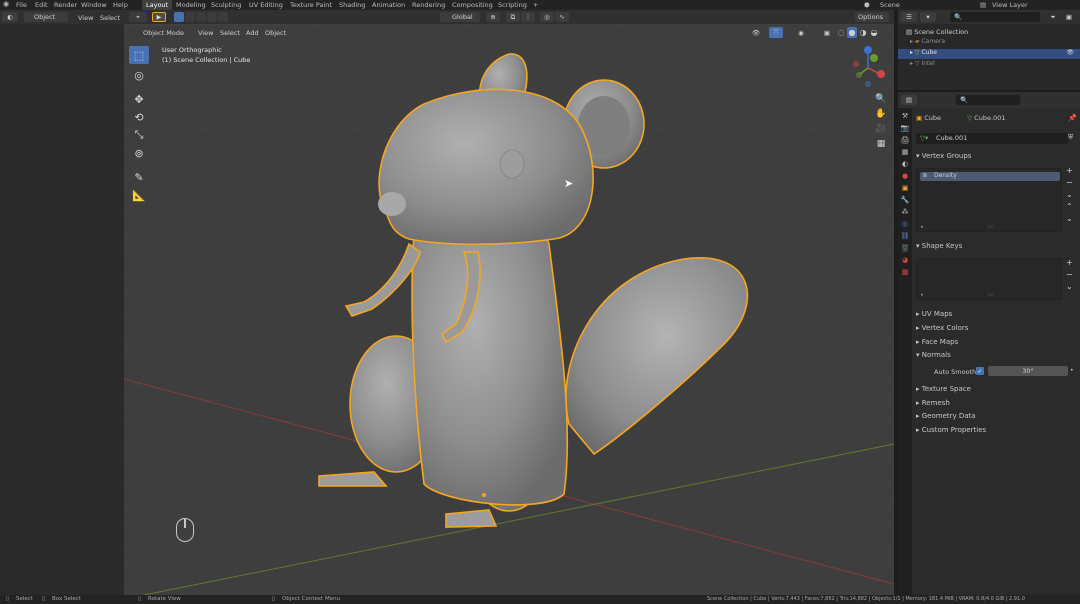  What do you see at coordinates (1069, 274) in the screenshot?
I see `remove-shape-key-icon: −` at bounding box center [1069, 274].